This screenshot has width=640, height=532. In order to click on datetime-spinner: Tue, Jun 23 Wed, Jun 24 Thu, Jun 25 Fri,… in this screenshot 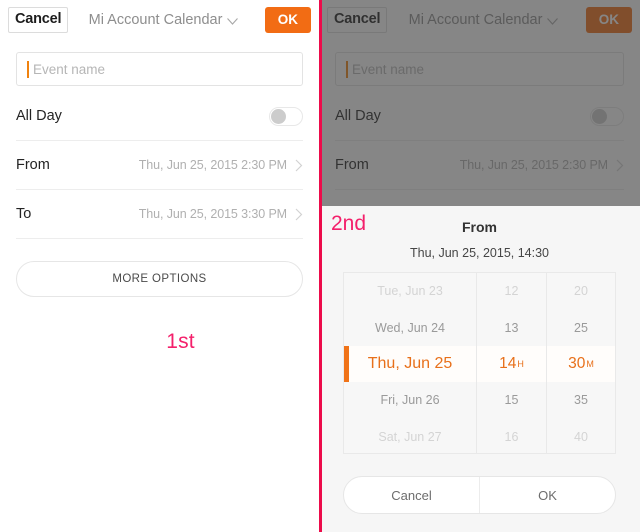, I will do `click(479, 363)`.